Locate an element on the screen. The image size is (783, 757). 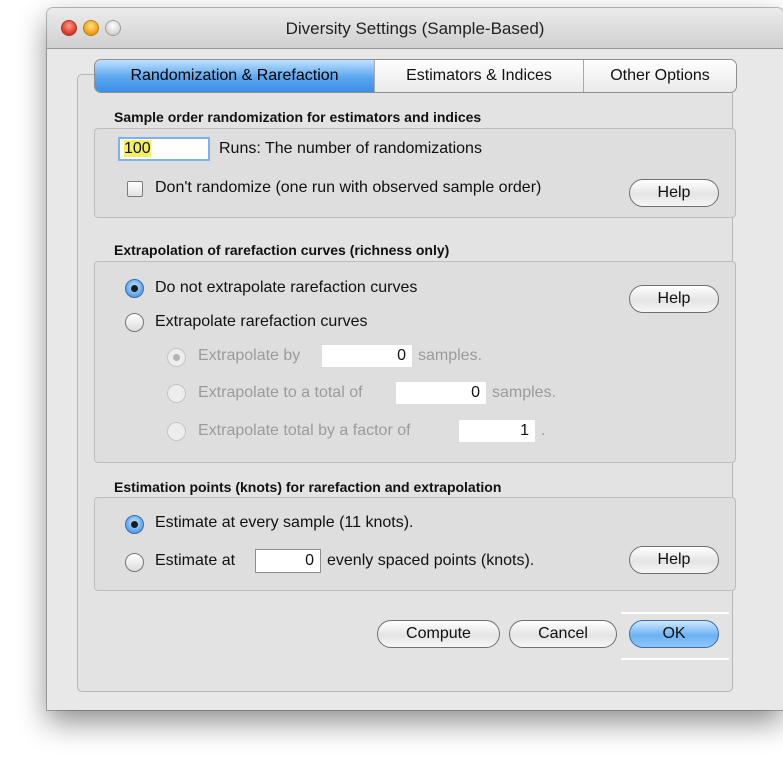
extrapolate-factor-label: Extrapolate total by a factor of is located at coordinates (304, 430).